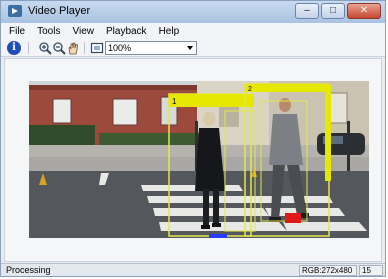  Describe the element at coordinates (59, 48) in the screenshot. I see `zoom-out-icon` at that location.